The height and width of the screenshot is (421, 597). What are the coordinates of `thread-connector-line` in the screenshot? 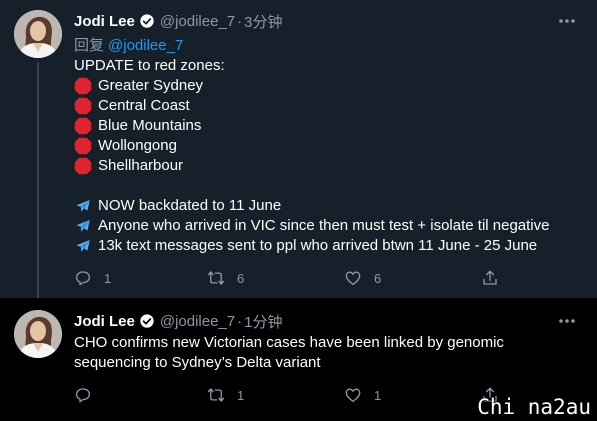 It's located at (38, 187).